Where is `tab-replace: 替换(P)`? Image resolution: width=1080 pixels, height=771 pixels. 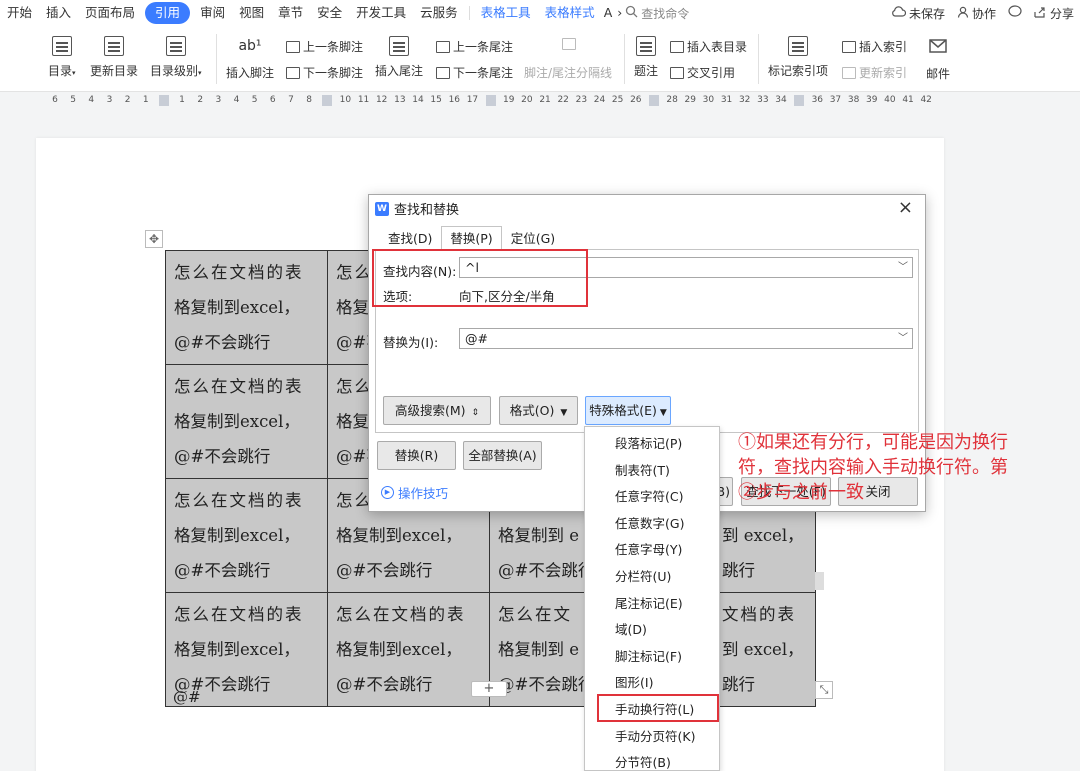
tab-replace: 替换(P) is located at coordinates (471, 238).